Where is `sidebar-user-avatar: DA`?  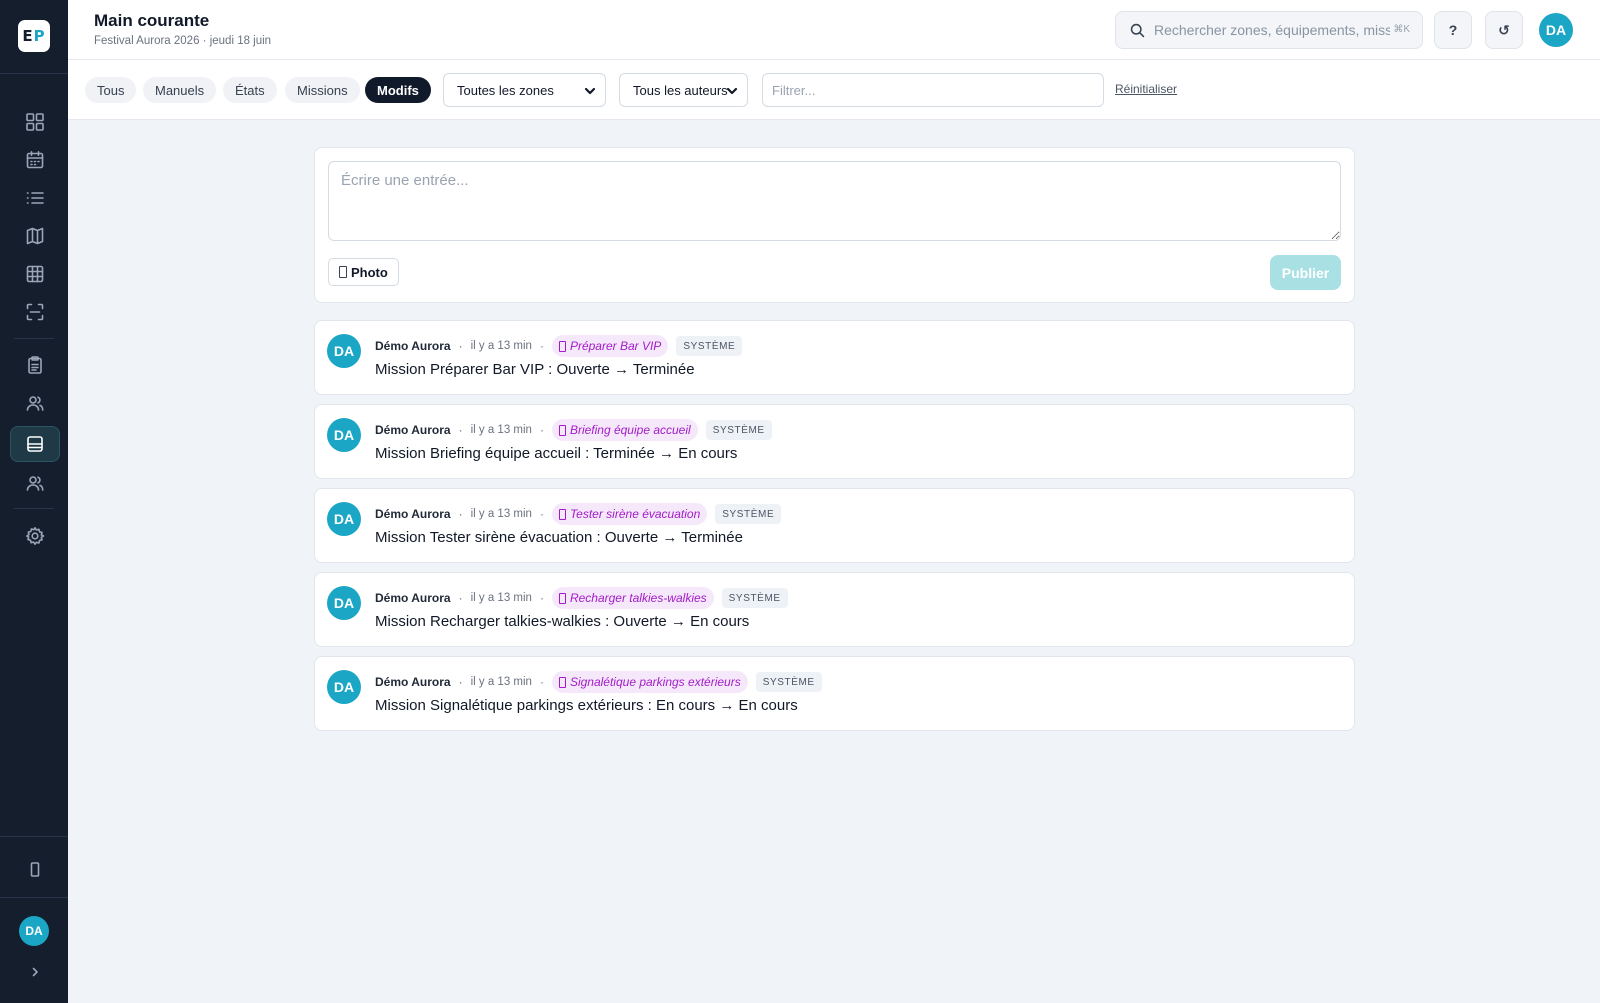 sidebar-user-avatar: DA is located at coordinates (34, 931).